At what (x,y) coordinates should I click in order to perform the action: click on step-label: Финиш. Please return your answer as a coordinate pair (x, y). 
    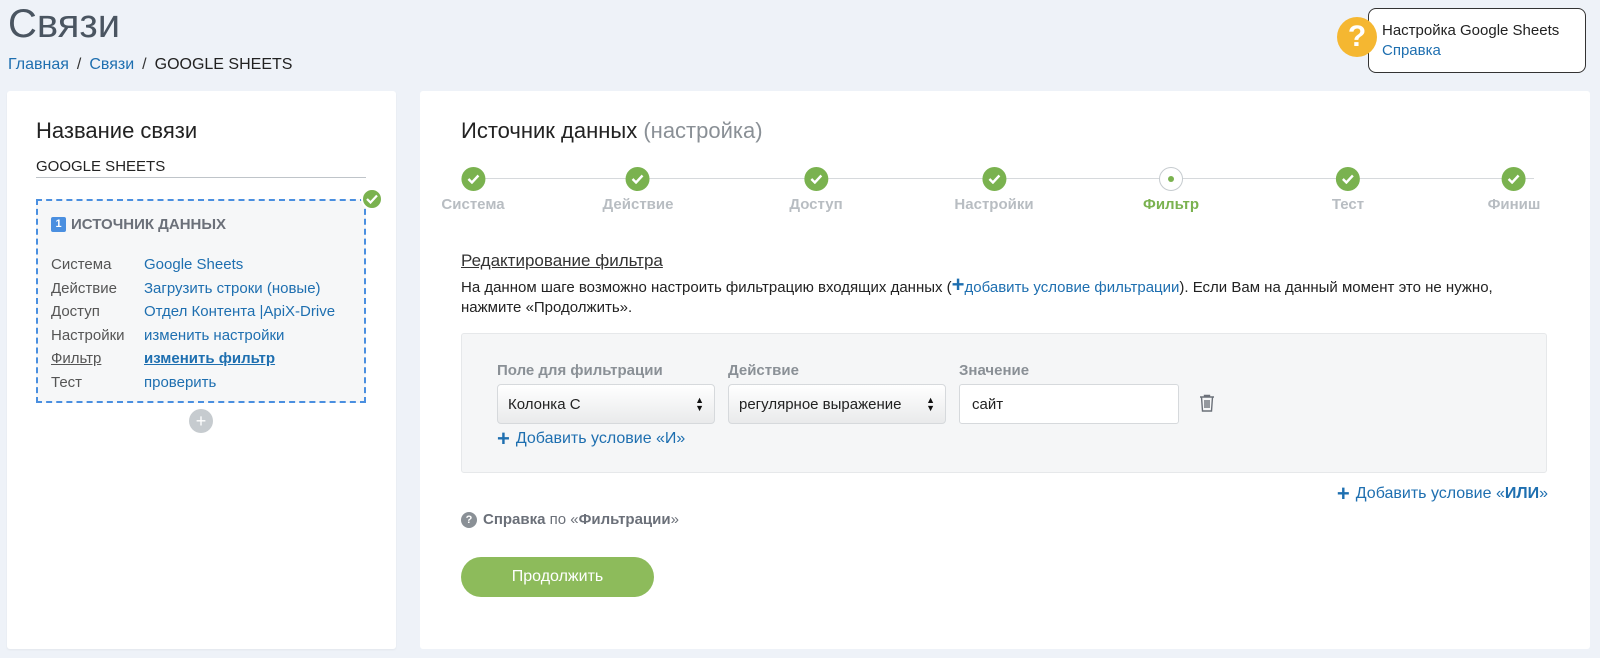
    Looking at the image, I should click on (1514, 204).